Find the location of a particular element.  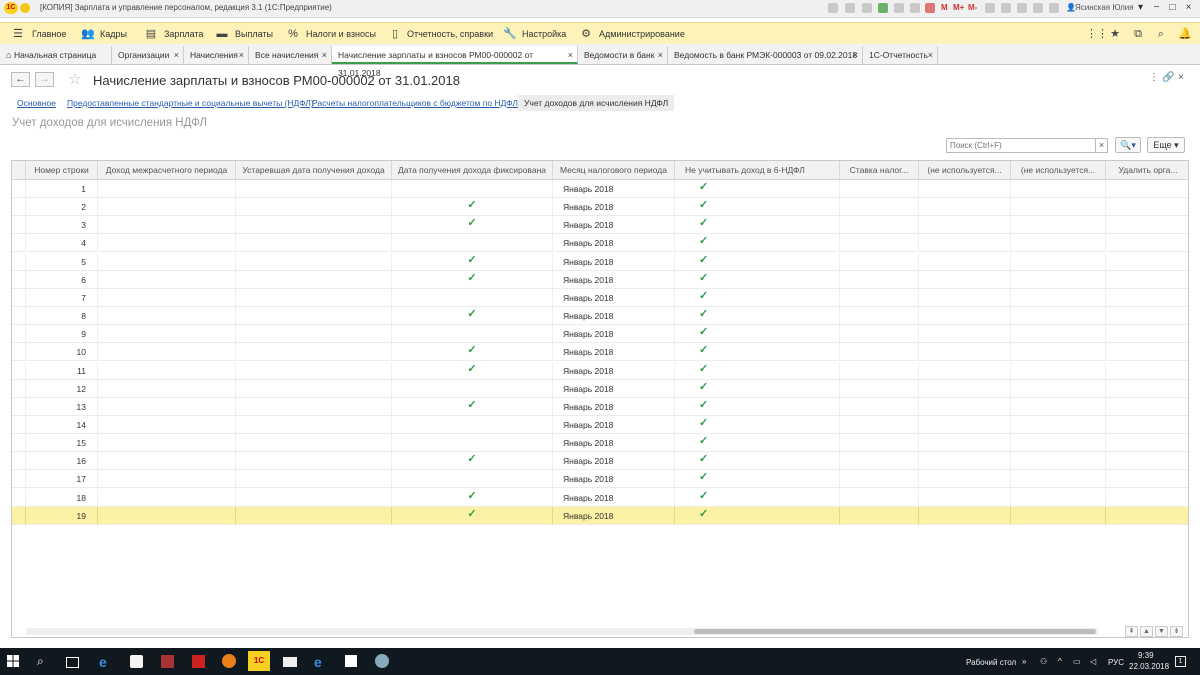

store-icon is located at coordinates (136, 661).